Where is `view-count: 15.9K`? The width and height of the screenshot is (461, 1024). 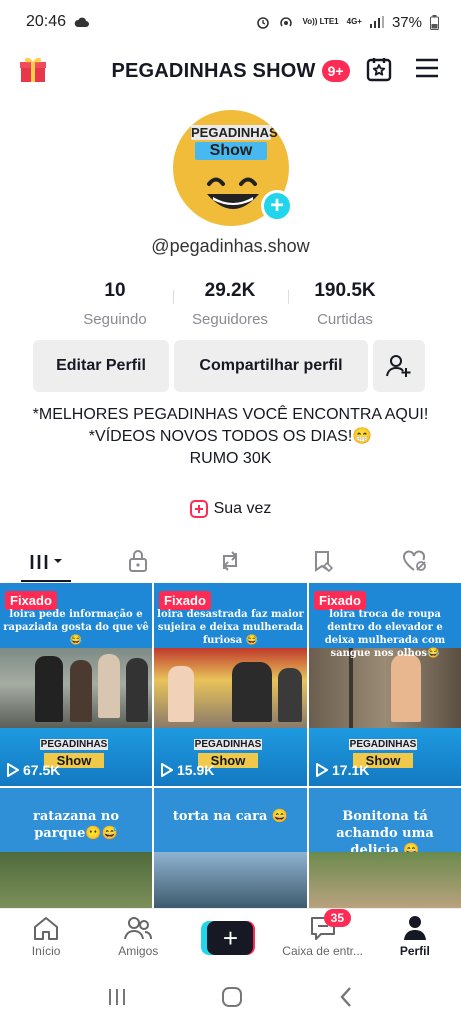 view-count: 15.9K is located at coordinates (187, 770).